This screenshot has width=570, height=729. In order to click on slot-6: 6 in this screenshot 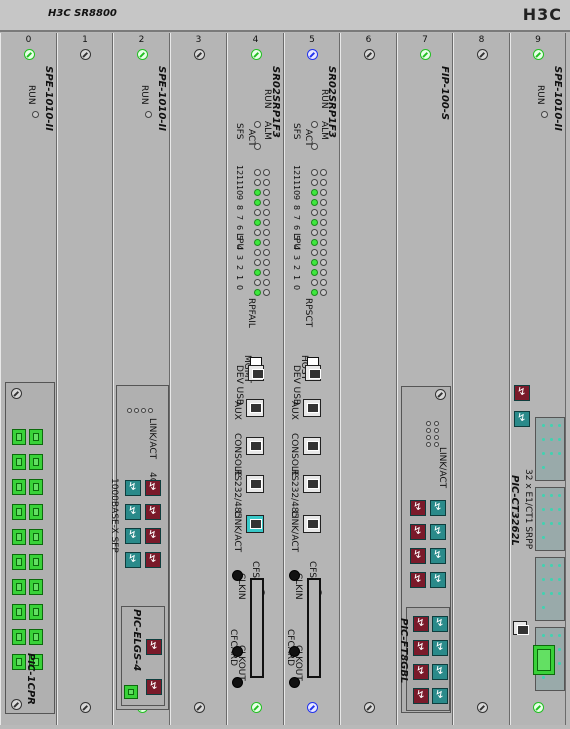, I will do `click(368, 379)`.